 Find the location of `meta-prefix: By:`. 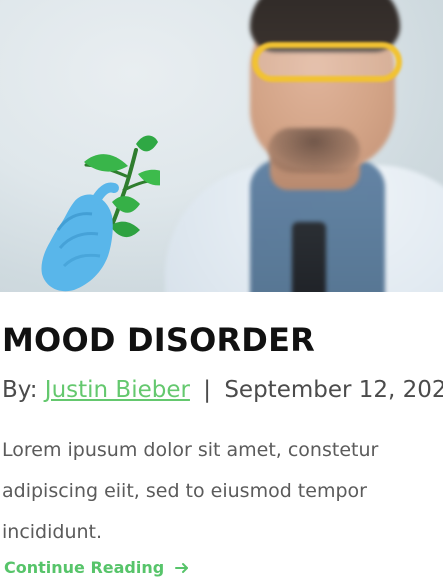

meta-prefix: By: is located at coordinates (20, 390).